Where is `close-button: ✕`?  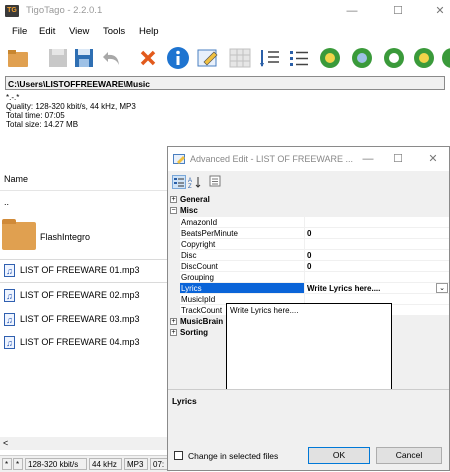
close-button: ✕ is located at coordinates (440, 11).